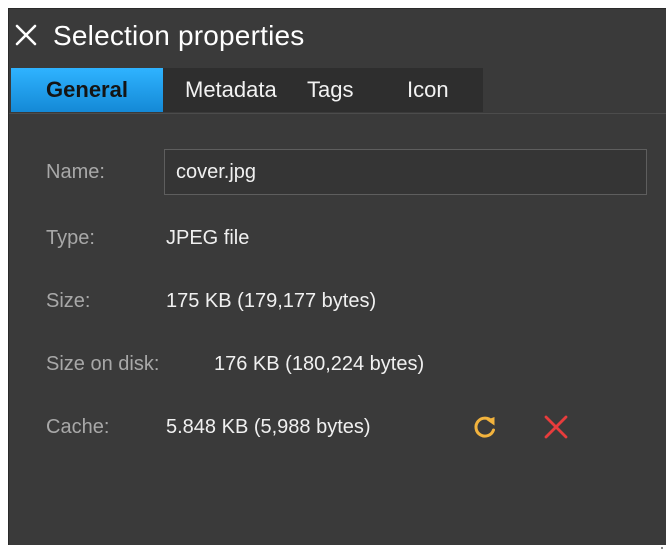 The image size is (666, 555). I want to click on title-bar: Selection properties, so click(337, 39).